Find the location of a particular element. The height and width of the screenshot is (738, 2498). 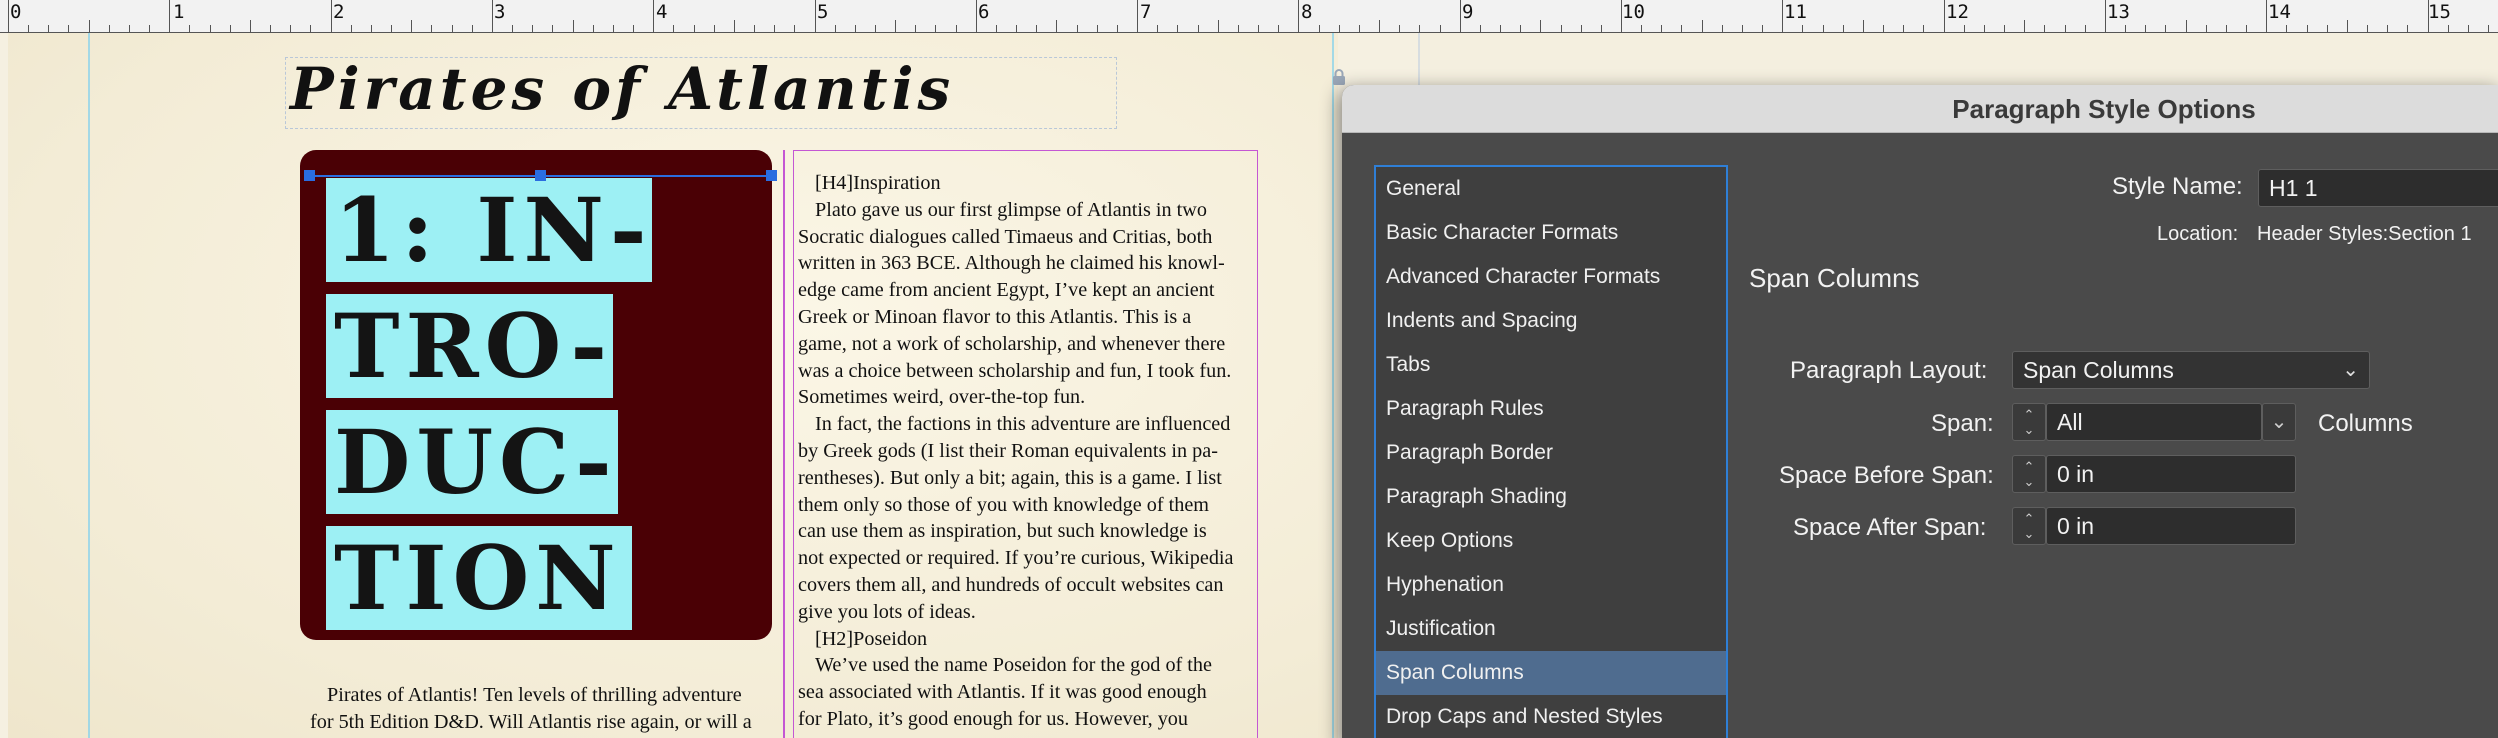

ruler-mark: 2 is located at coordinates (339, 12).